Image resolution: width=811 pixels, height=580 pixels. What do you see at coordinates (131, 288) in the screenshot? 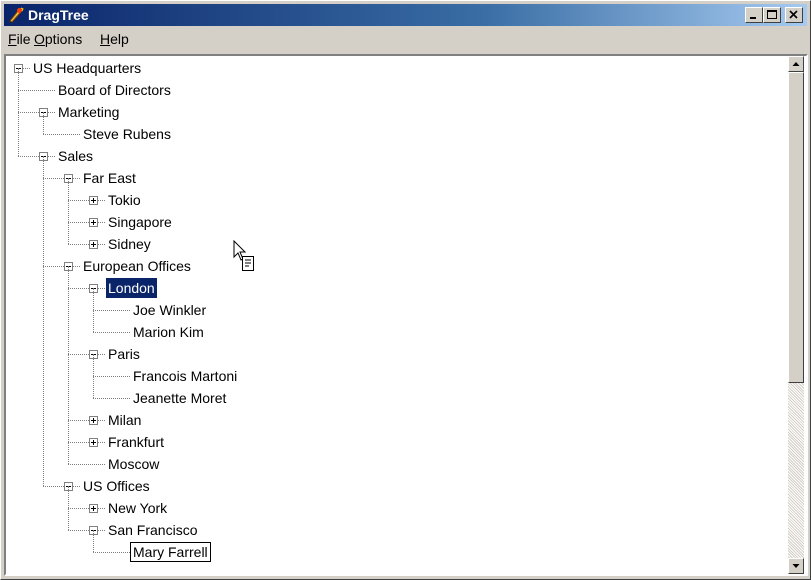
I see `tree-node: London` at bounding box center [131, 288].